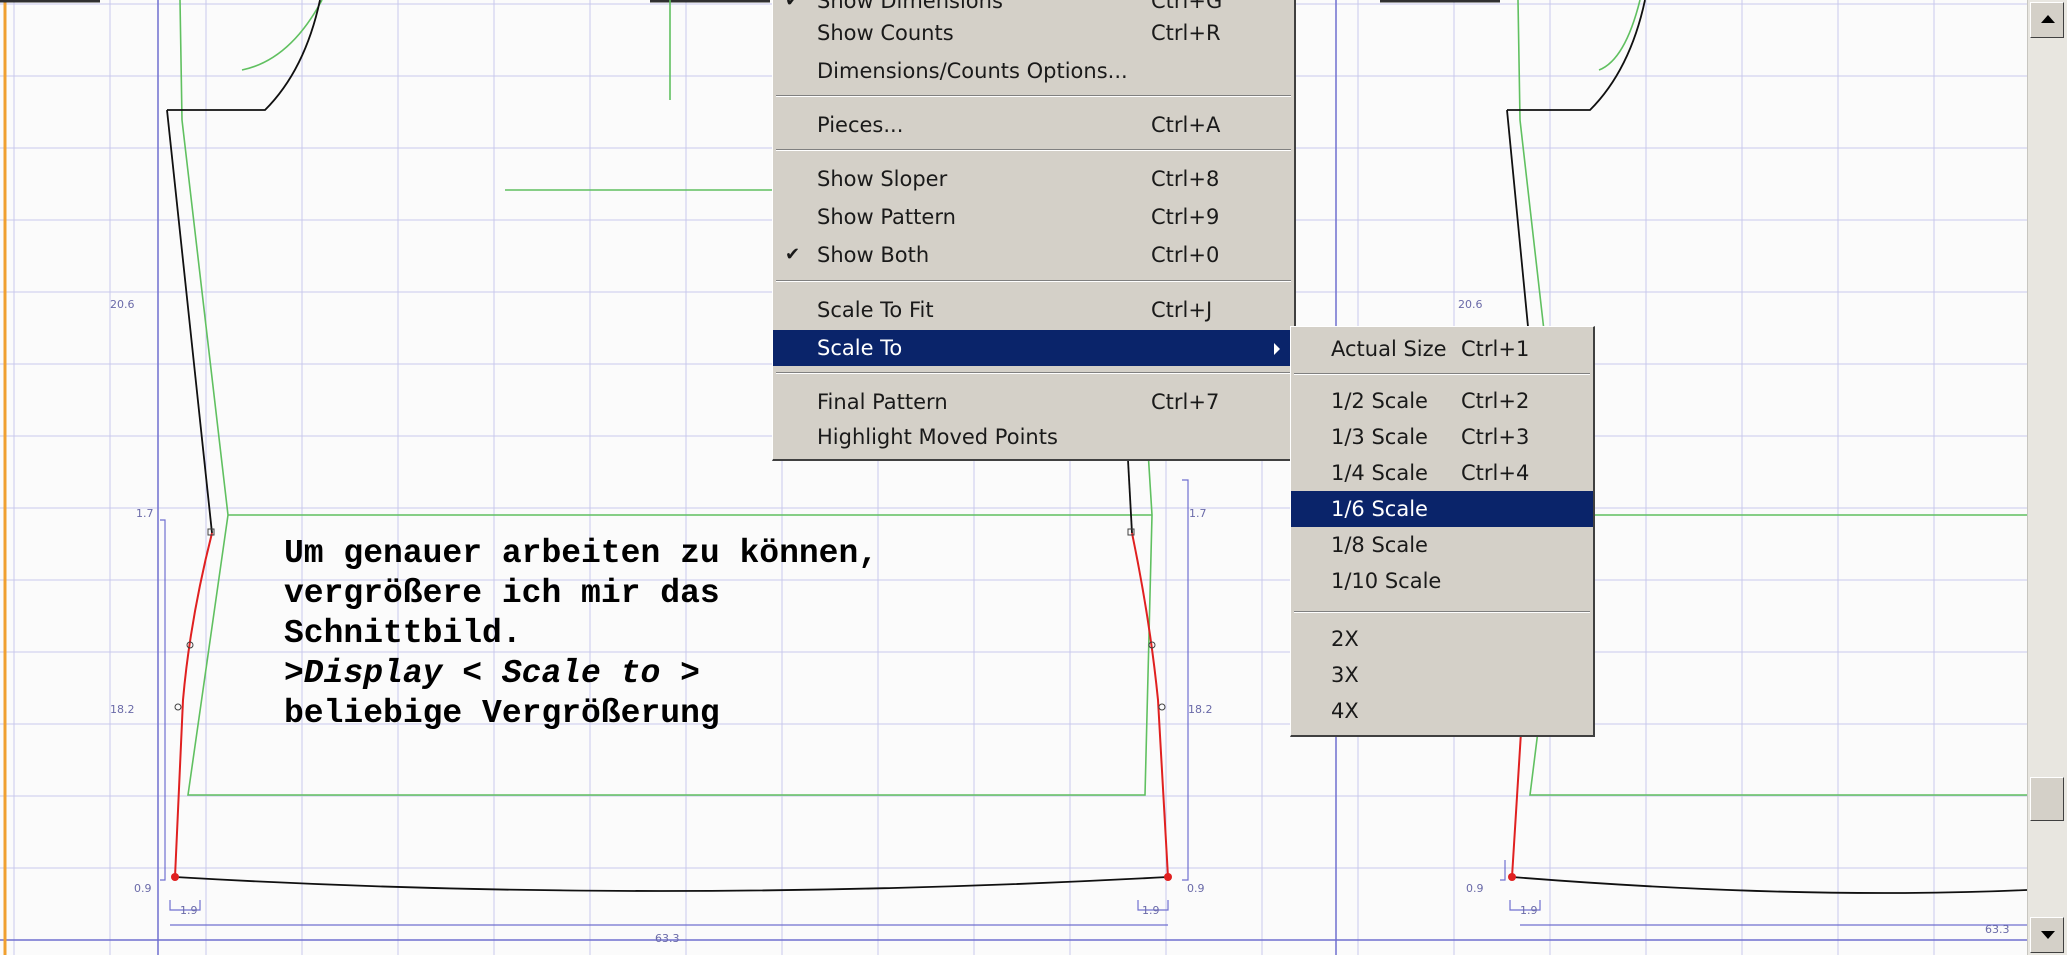  Describe the element at coordinates (1470, 304) in the screenshot. I see `dim-panel2-upper: 20.6` at that location.